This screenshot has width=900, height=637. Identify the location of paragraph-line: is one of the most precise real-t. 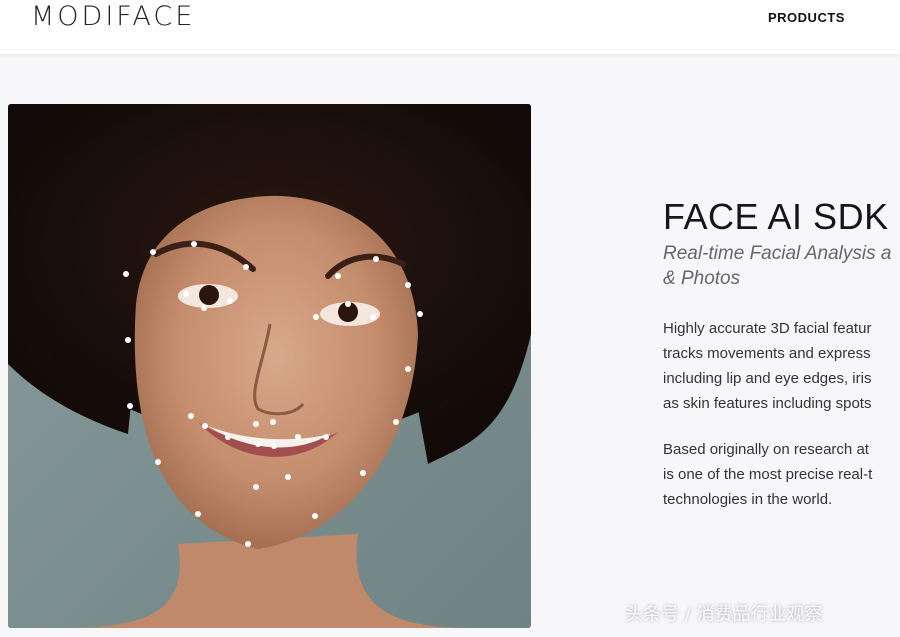
(768, 474).